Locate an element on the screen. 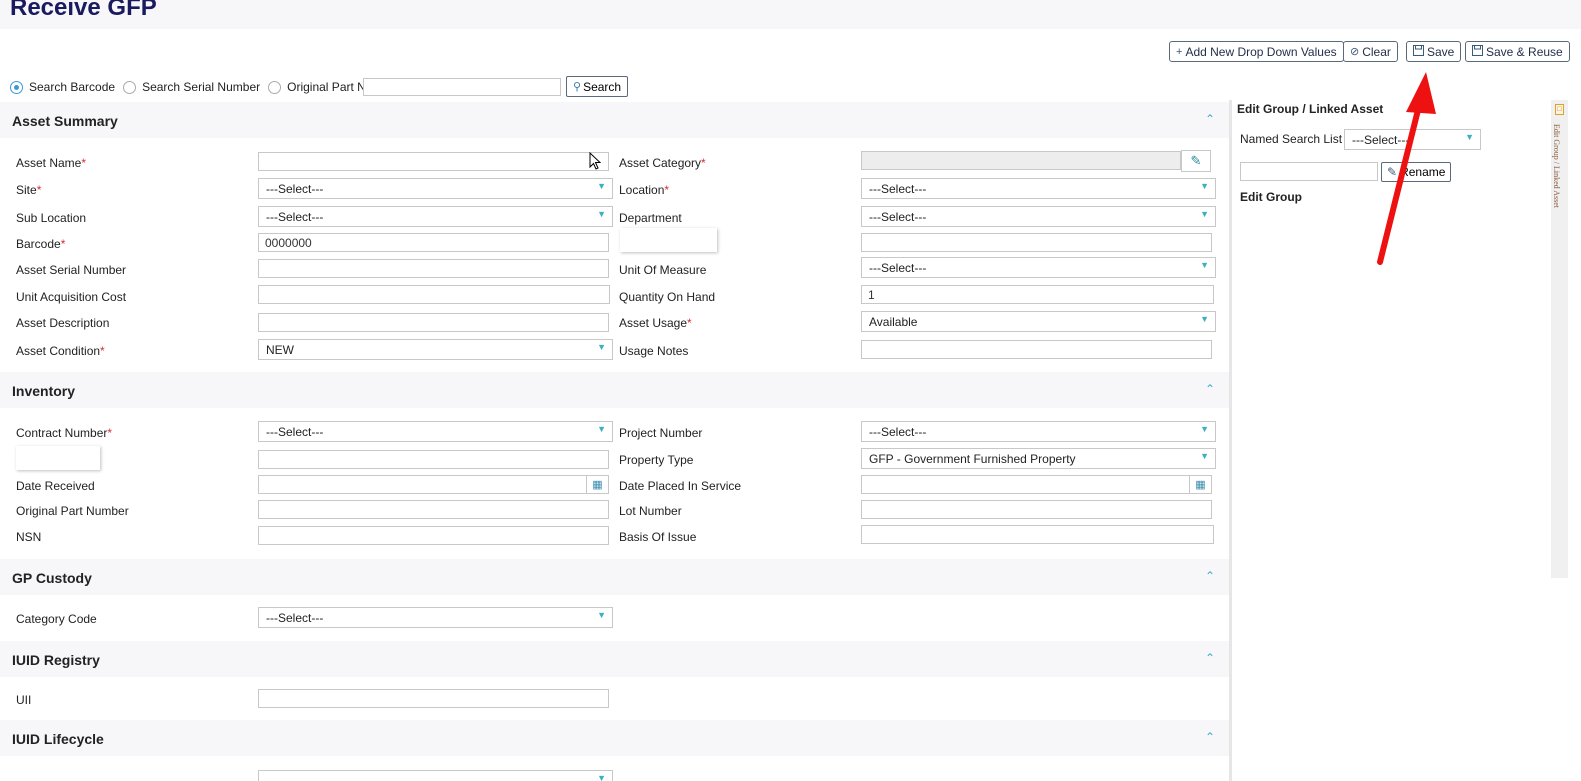  iuid-registry-title: IUID Registry is located at coordinates (56, 660).